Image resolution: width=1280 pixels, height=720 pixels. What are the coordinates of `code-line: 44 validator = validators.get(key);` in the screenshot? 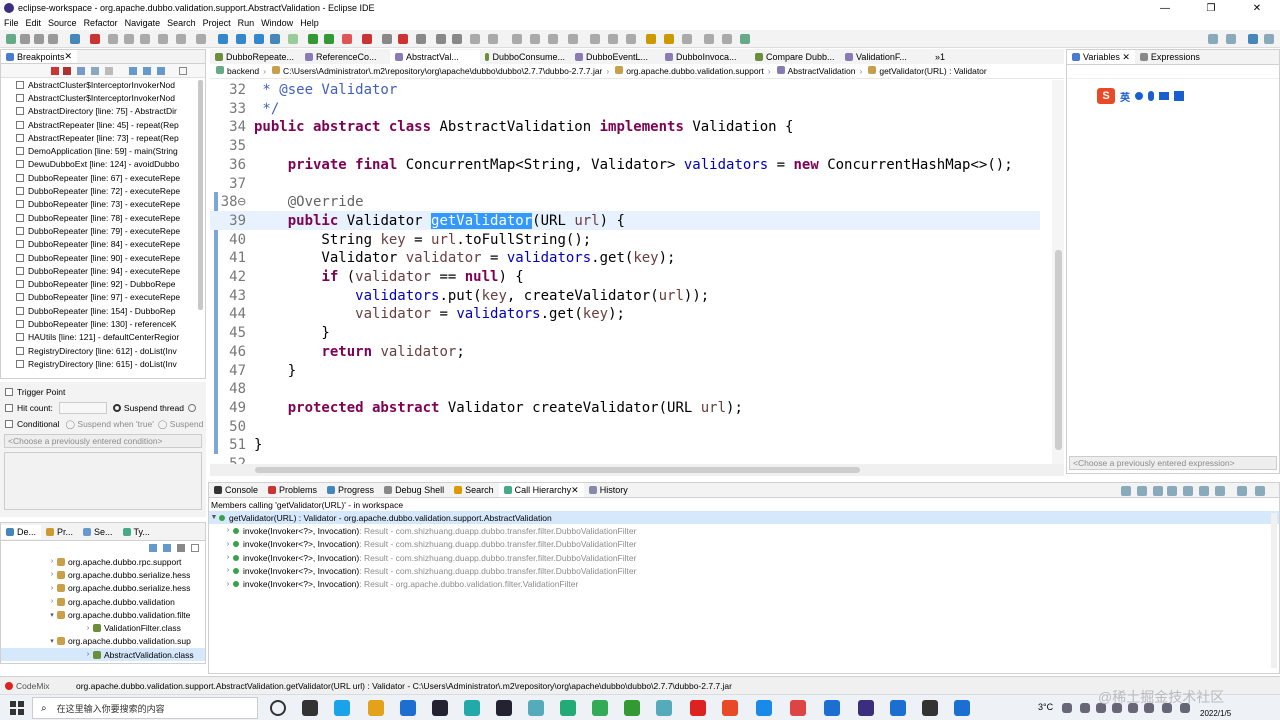 It's located at (635, 314).